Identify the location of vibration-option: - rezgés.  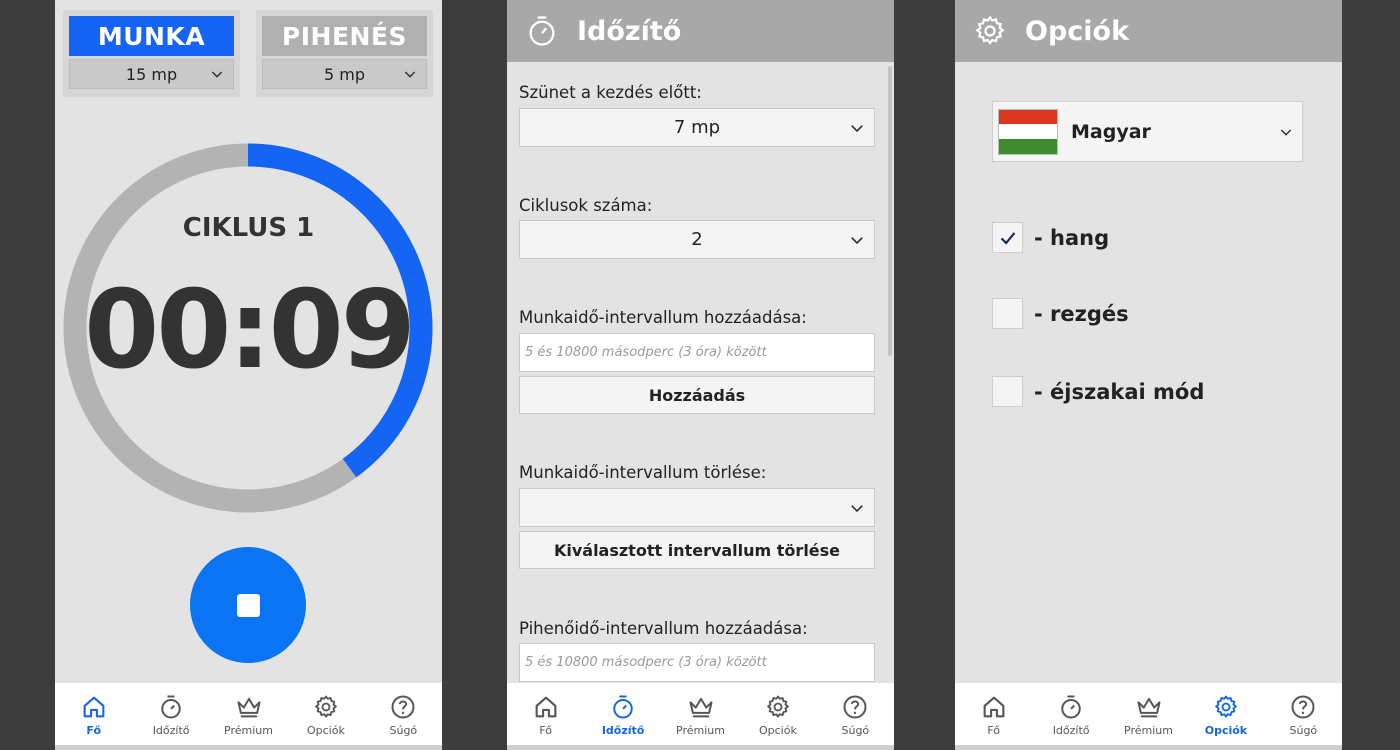
(1060, 313).